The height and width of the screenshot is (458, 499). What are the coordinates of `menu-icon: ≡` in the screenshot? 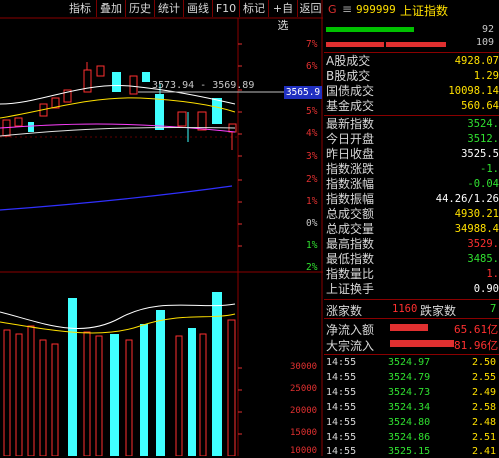 It's located at (347, 9).